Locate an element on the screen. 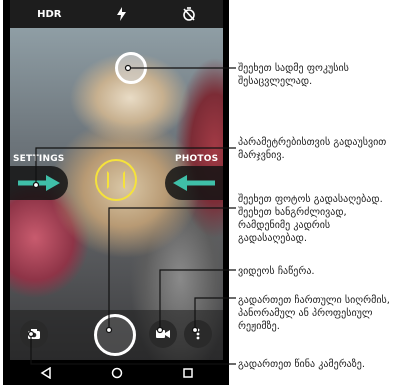  annotation-front-camera: გადართეთ წინა კამერაზე. is located at coordinates (301, 364).